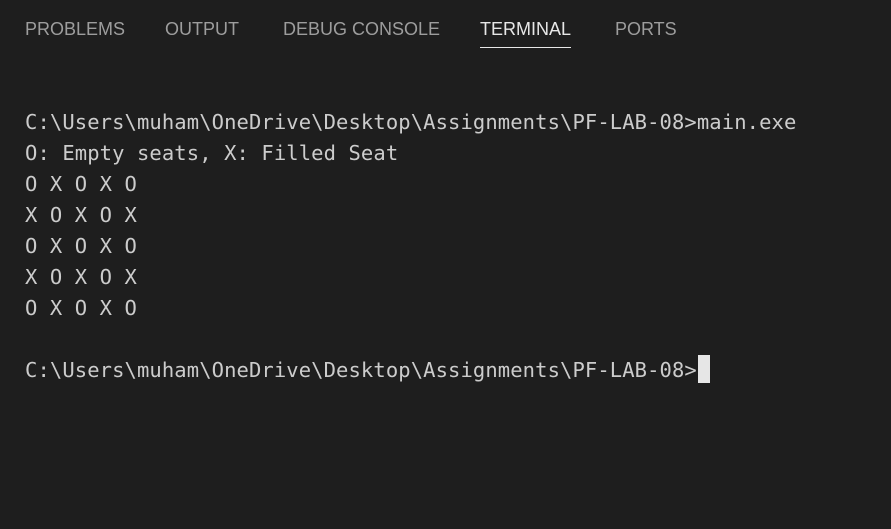 The height and width of the screenshot is (529, 891). Describe the element at coordinates (75, 30) in the screenshot. I see `tab-problems: PROBLEMS` at that location.